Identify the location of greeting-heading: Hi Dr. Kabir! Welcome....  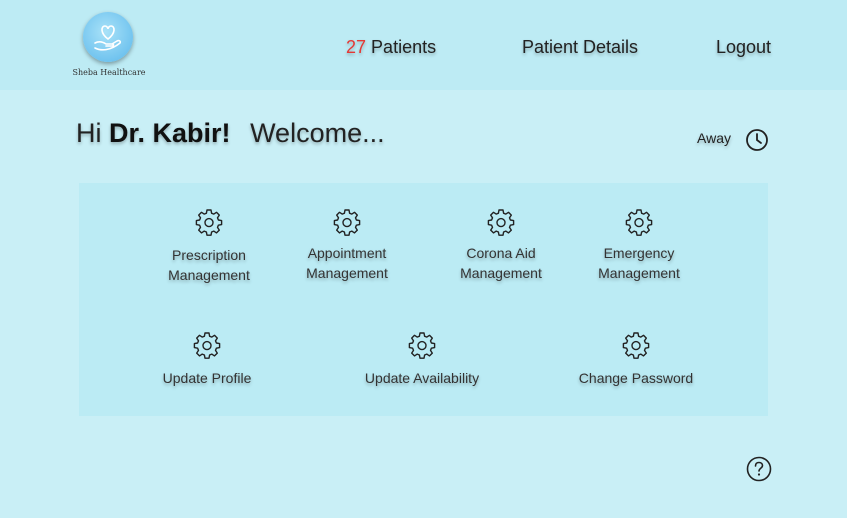
(230, 133).